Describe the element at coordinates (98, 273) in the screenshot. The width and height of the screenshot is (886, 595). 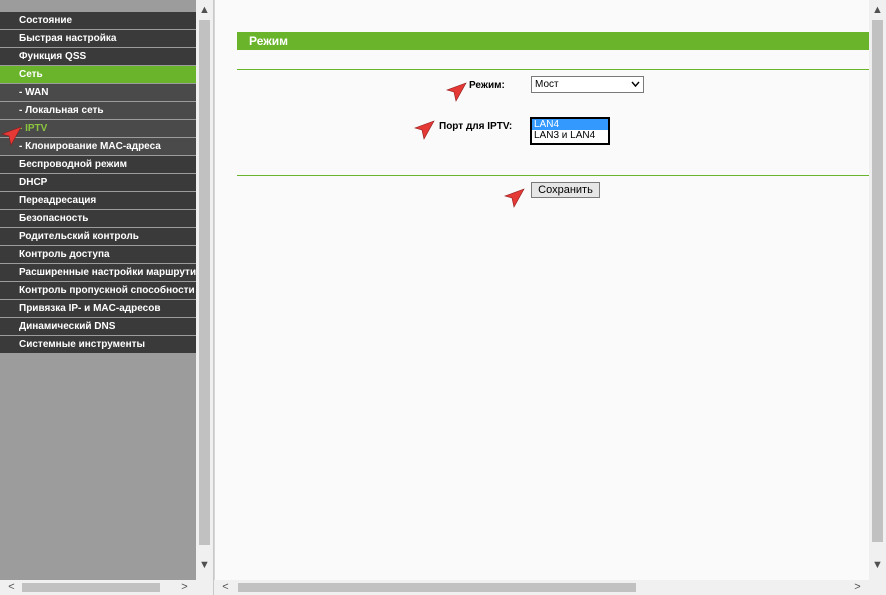
I see `sidebar-item-advanced-routing: Расширенные настройки маршрутизации` at that location.